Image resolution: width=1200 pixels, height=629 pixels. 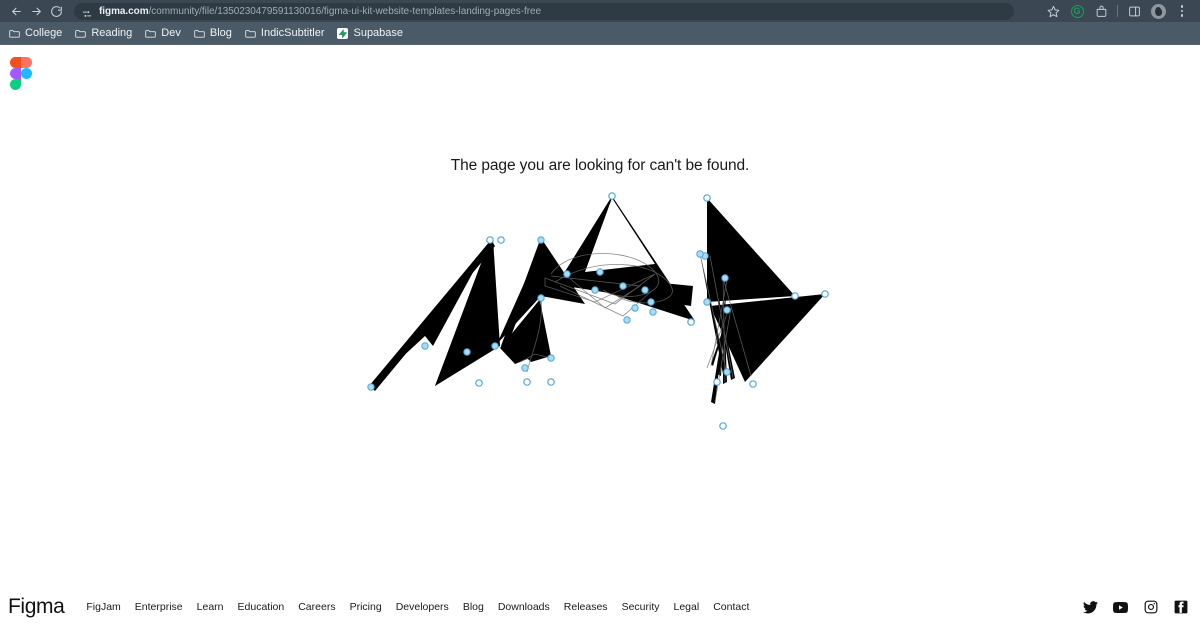 I want to click on footer-link-blog: Blog, so click(x=473, y=607).